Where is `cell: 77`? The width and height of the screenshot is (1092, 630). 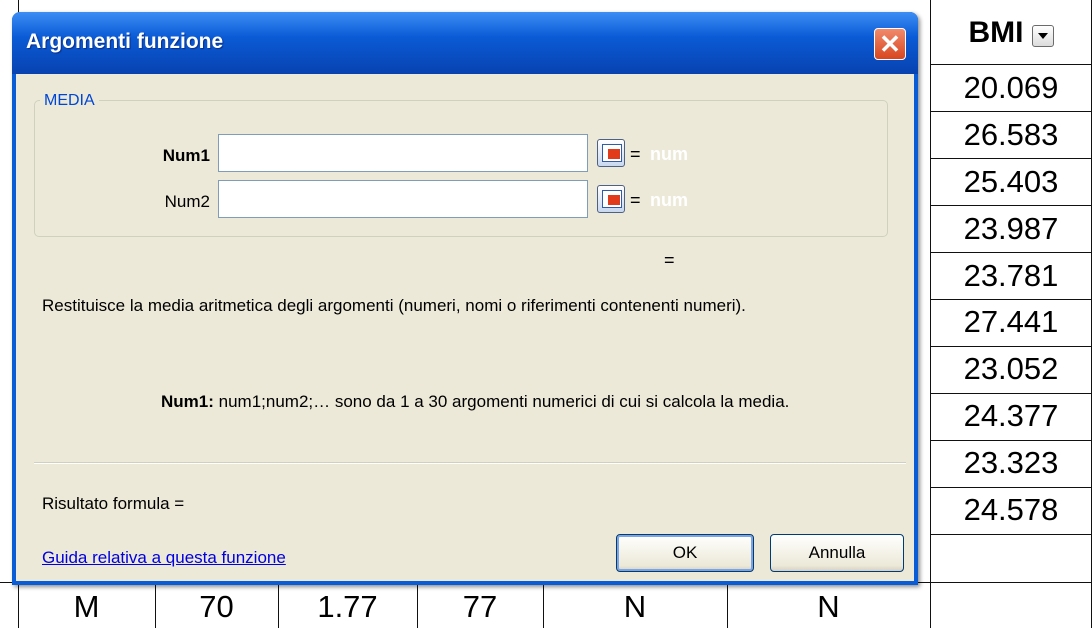 cell: 77 is located at coordinates (480, 606).